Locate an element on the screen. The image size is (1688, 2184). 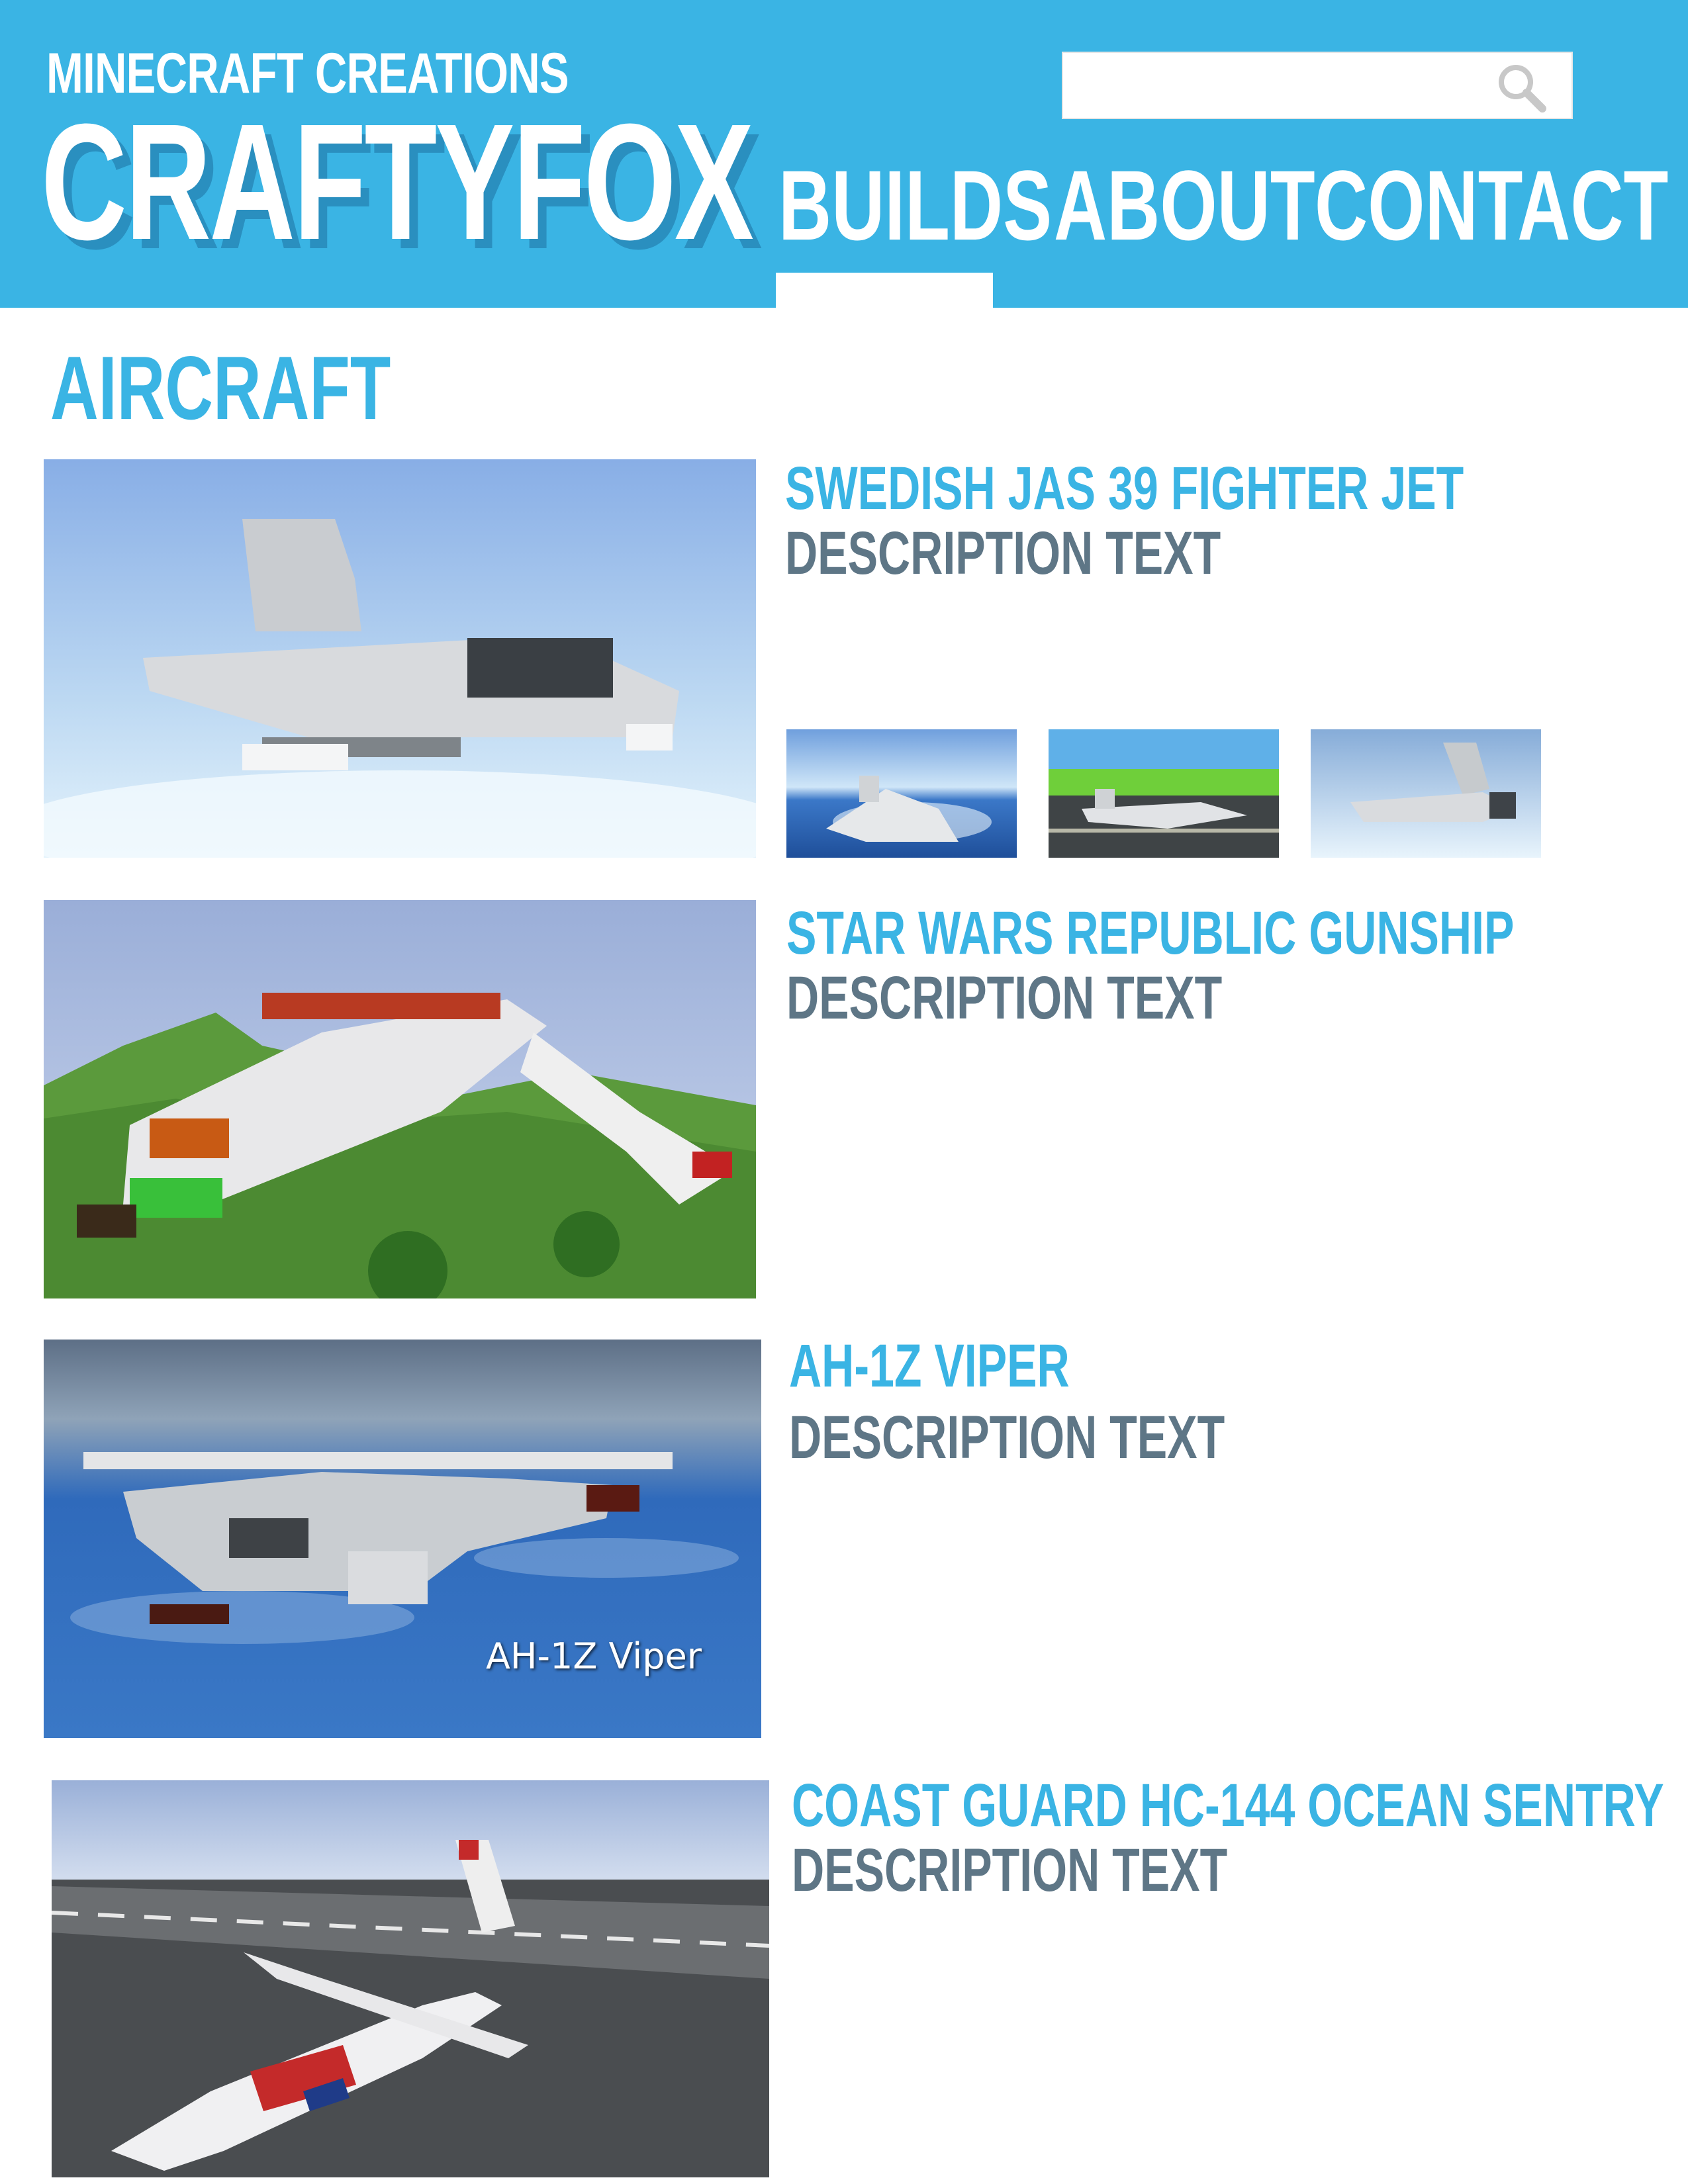
search-icon is located at coordinates (1522, 87).